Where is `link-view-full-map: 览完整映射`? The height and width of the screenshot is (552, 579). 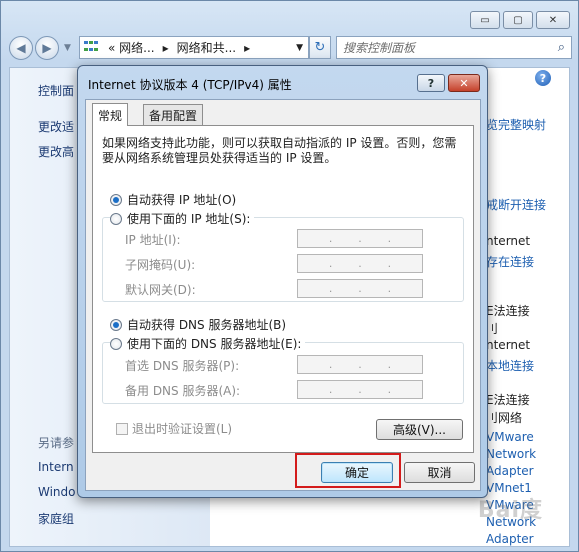
link-view-full-map: 览完整映射 is located at coordinates (516, 124).